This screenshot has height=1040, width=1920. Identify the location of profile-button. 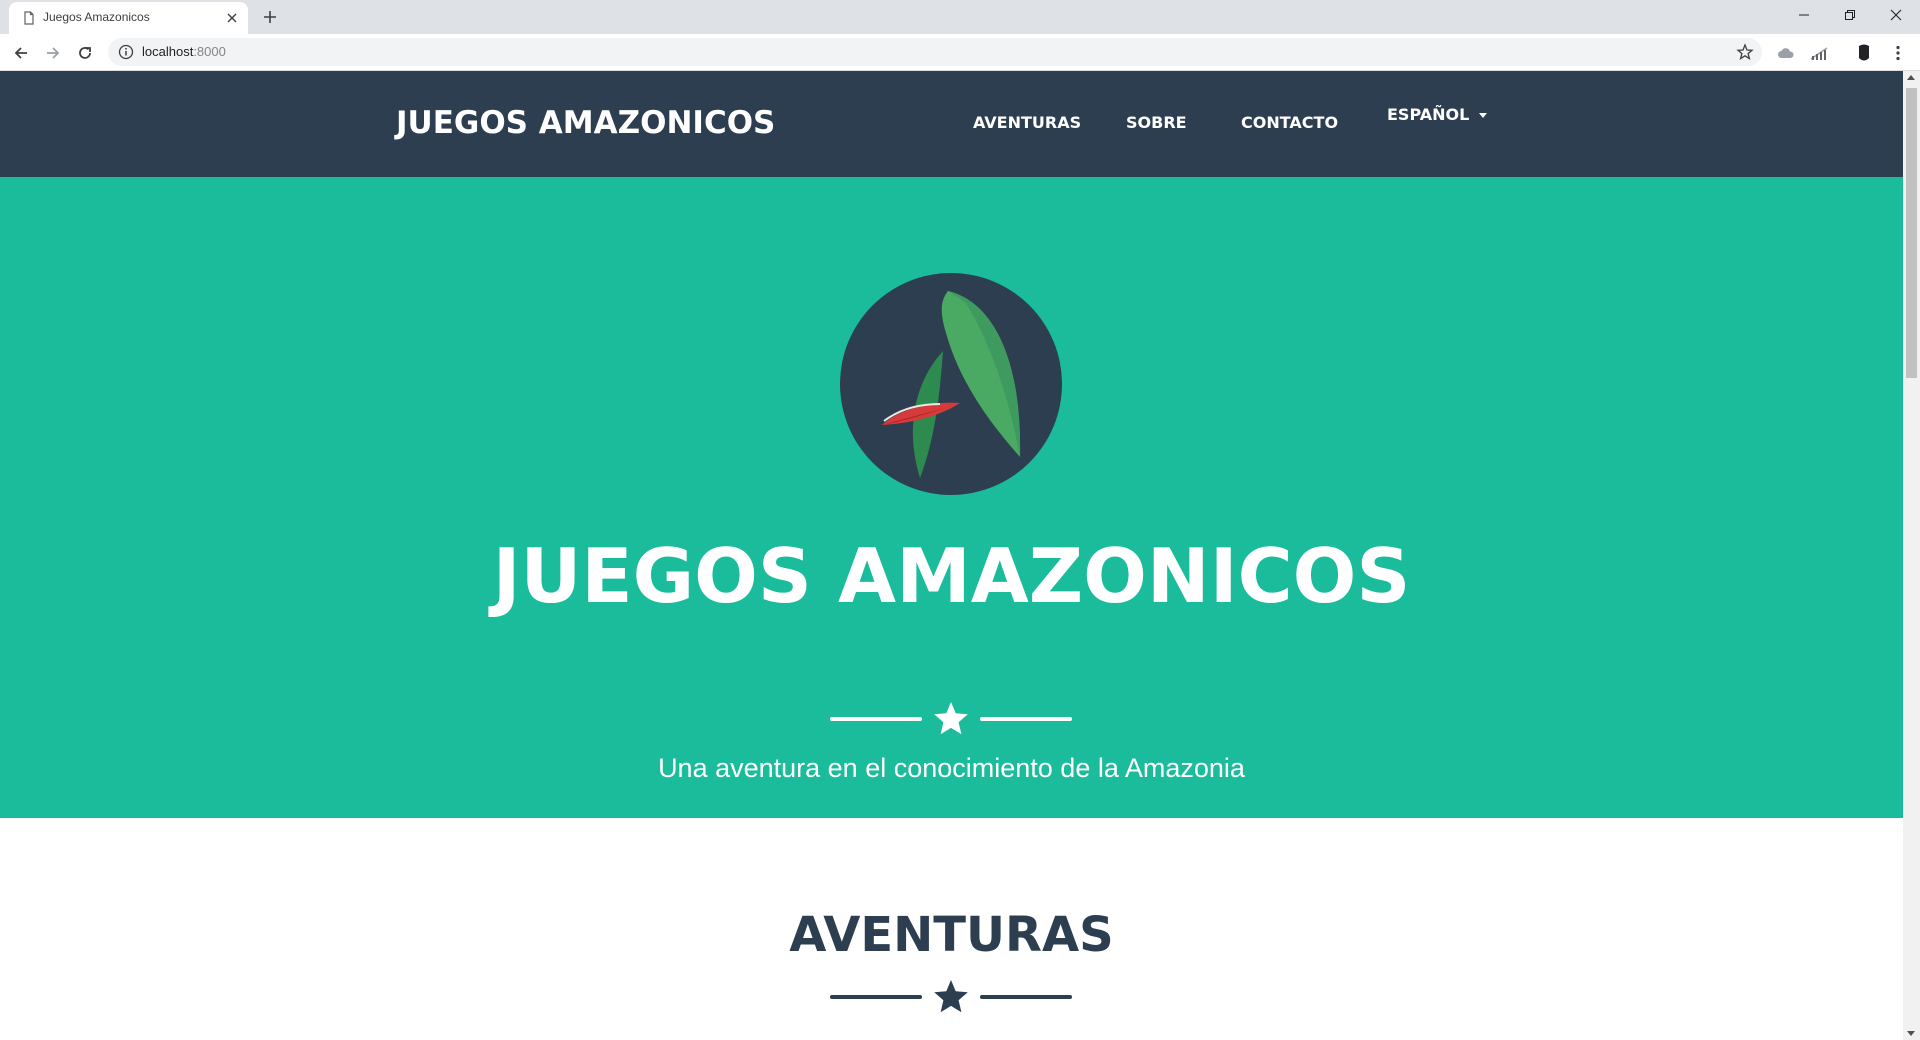
(1864, 53).